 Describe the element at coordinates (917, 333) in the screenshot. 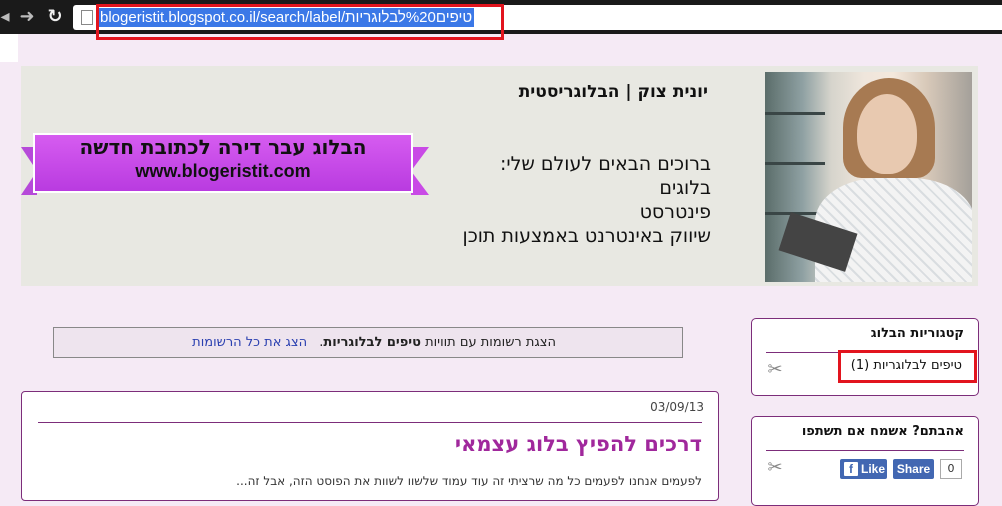

I see `widget-title: קטגוריות הבלוג` at that location.